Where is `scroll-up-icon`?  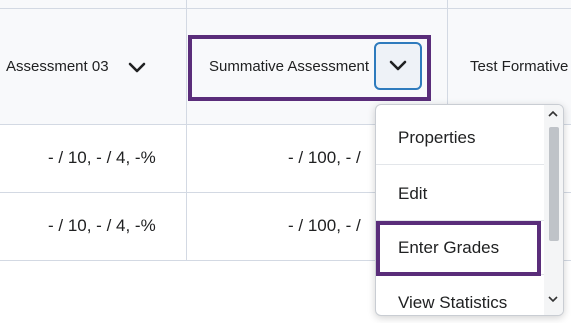
scroll-up-icon is located at coordinates (553, 114).